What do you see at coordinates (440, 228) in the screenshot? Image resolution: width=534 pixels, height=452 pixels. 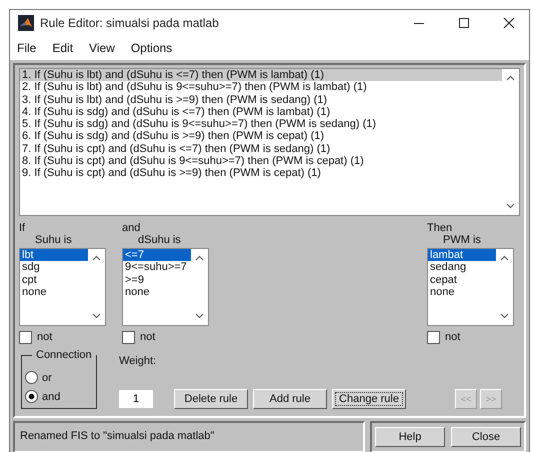 I see `column-heading: Then` at bounding box center [440, 228].